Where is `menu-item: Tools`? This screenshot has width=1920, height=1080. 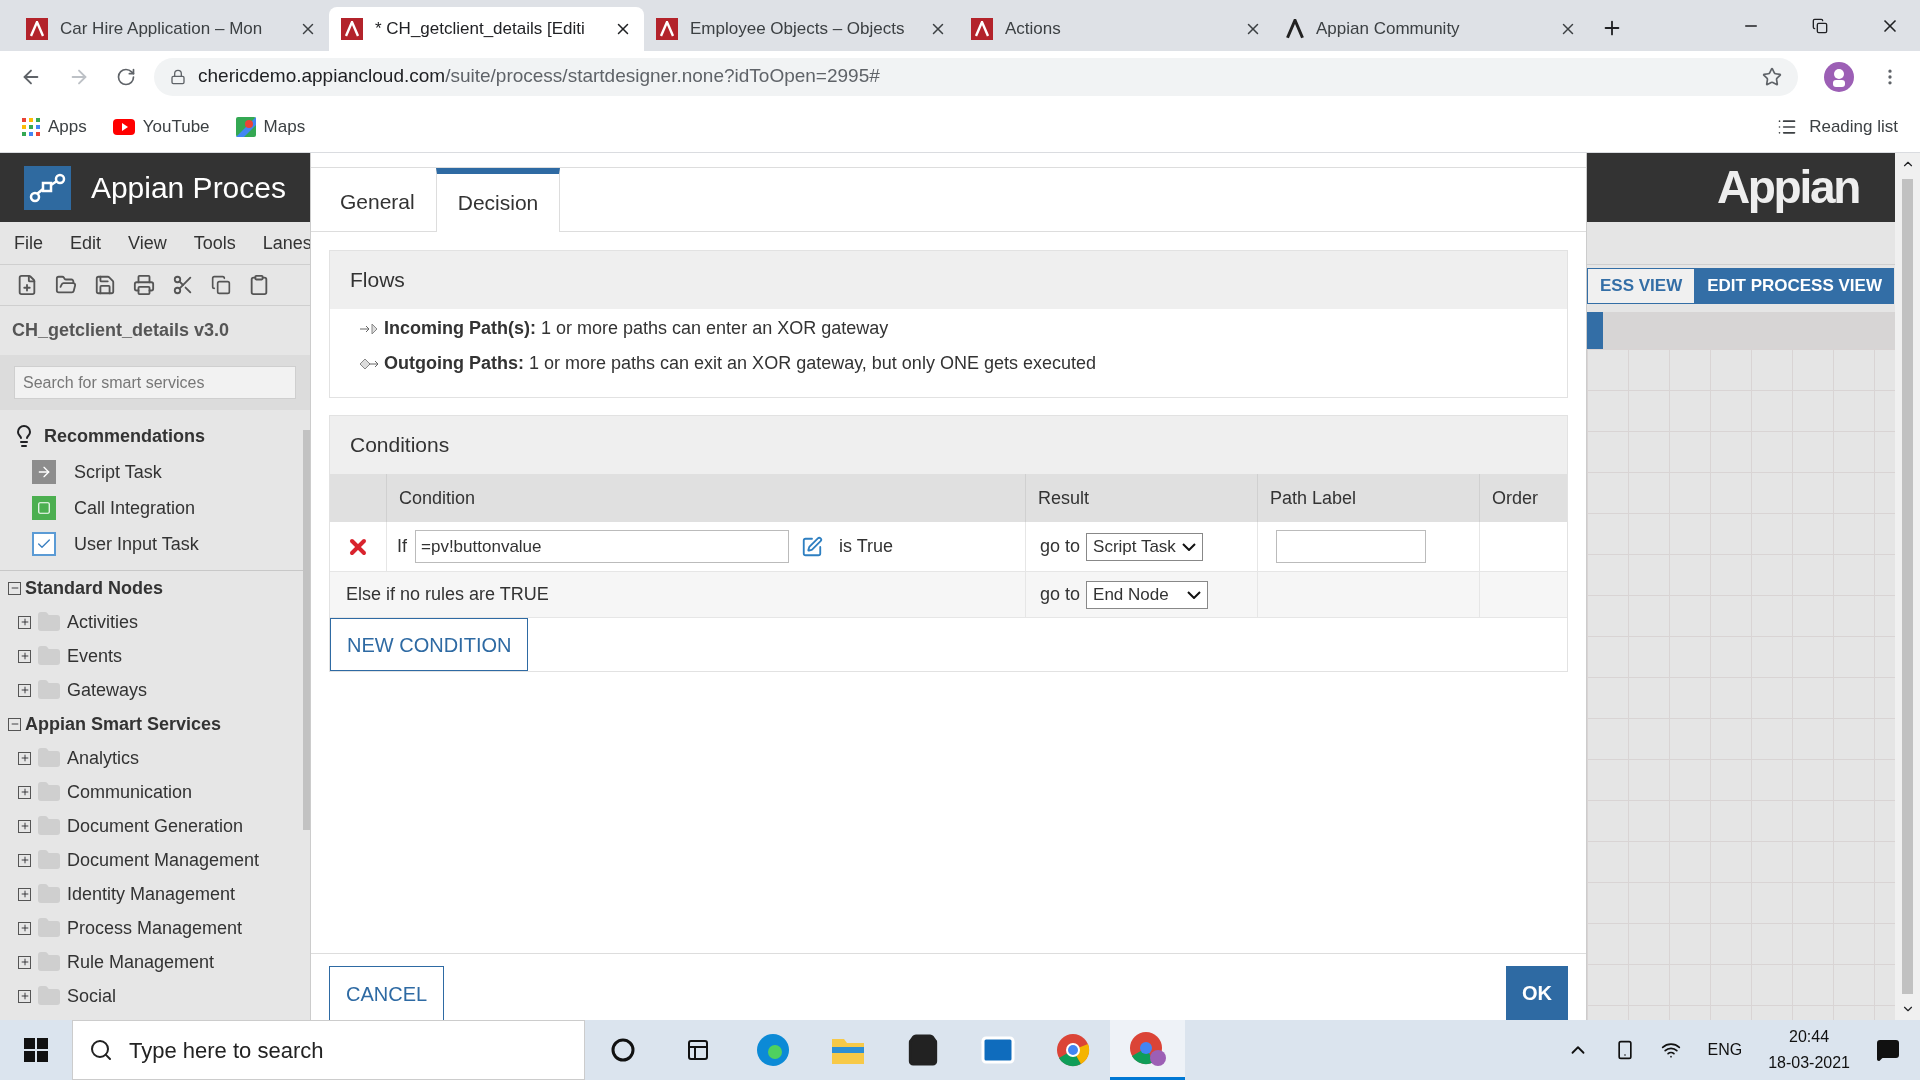
menu-item: Tools is located at coordinates (214, 243).